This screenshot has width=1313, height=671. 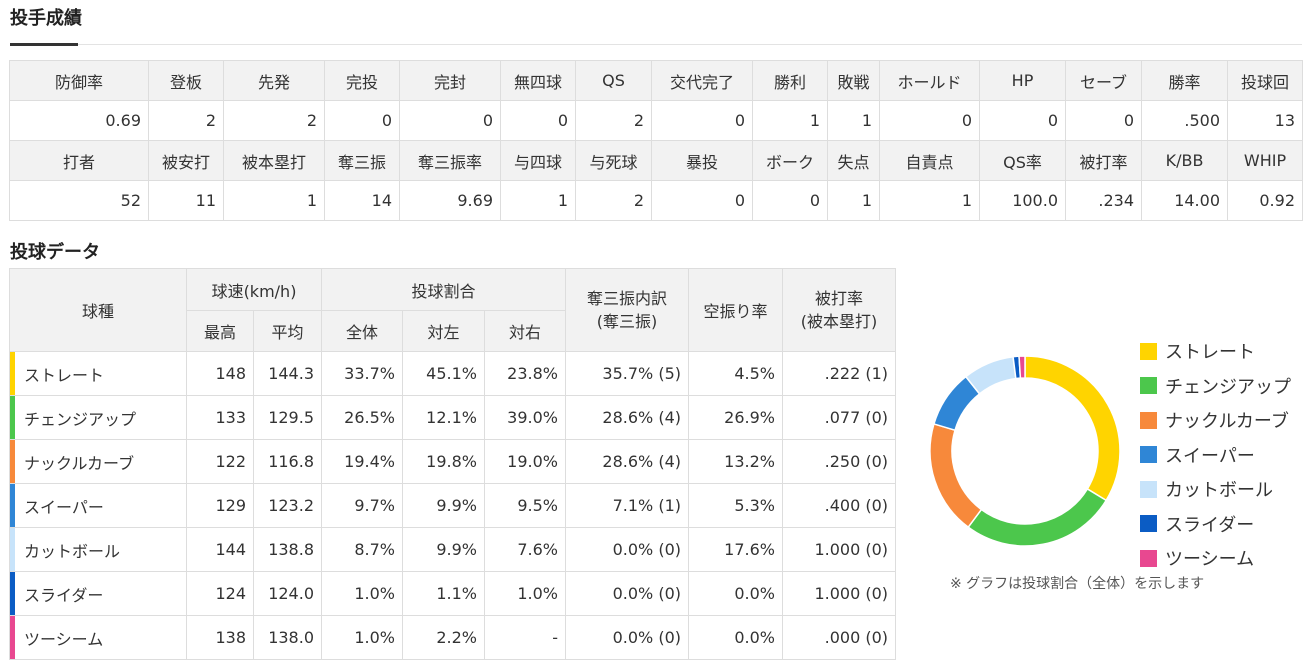 What do you see at coordinates (287, 331) in the screenshot?
I see `col-header-avg-speed: 平均` at bounding box center [287, 331].